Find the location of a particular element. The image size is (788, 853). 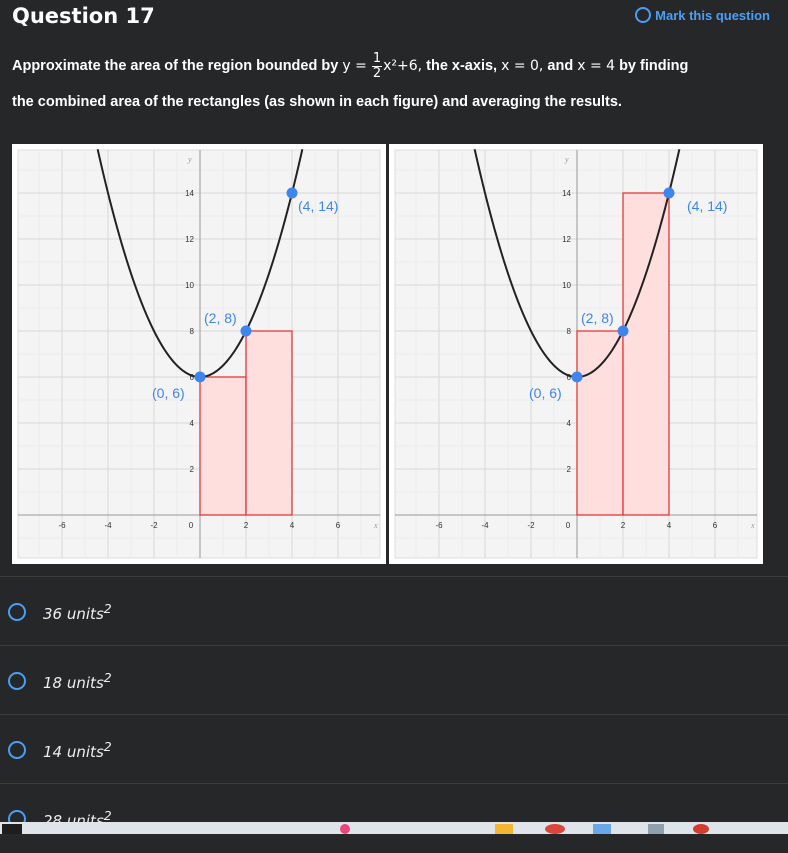

answer-option-4: 28 units2 is located at coordinates (394, 818).